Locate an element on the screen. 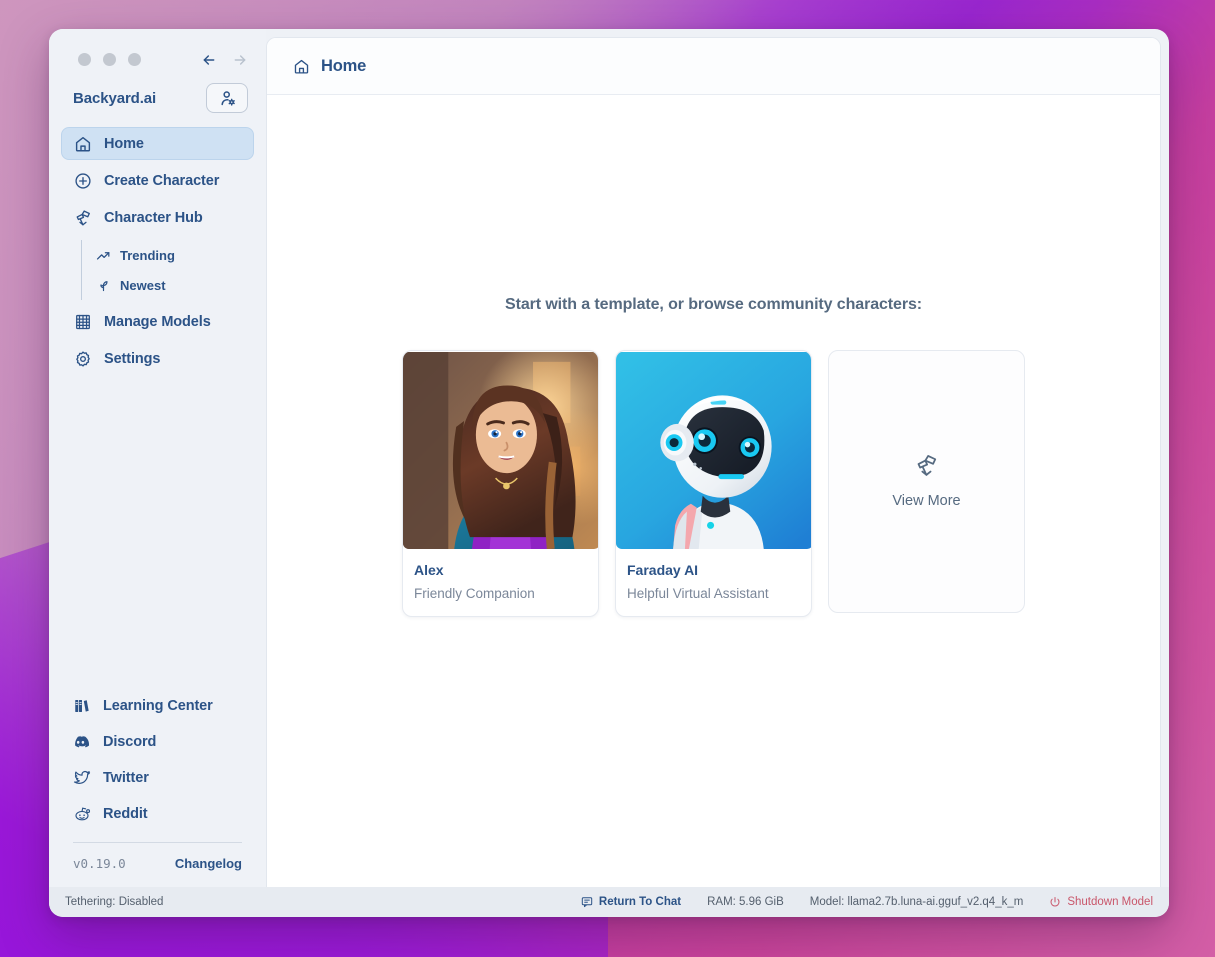  forward-arrow-icon is located at coordinates (240, 60).